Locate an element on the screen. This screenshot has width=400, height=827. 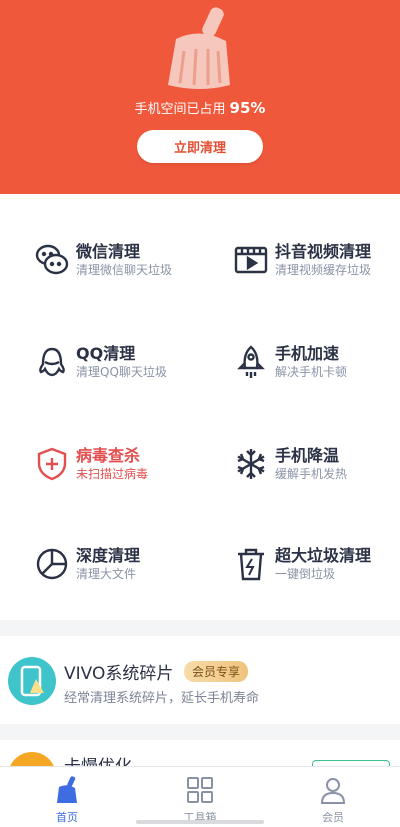
vivo-card-title: VIVO系统碎片 is located at coordinates (119, 674).